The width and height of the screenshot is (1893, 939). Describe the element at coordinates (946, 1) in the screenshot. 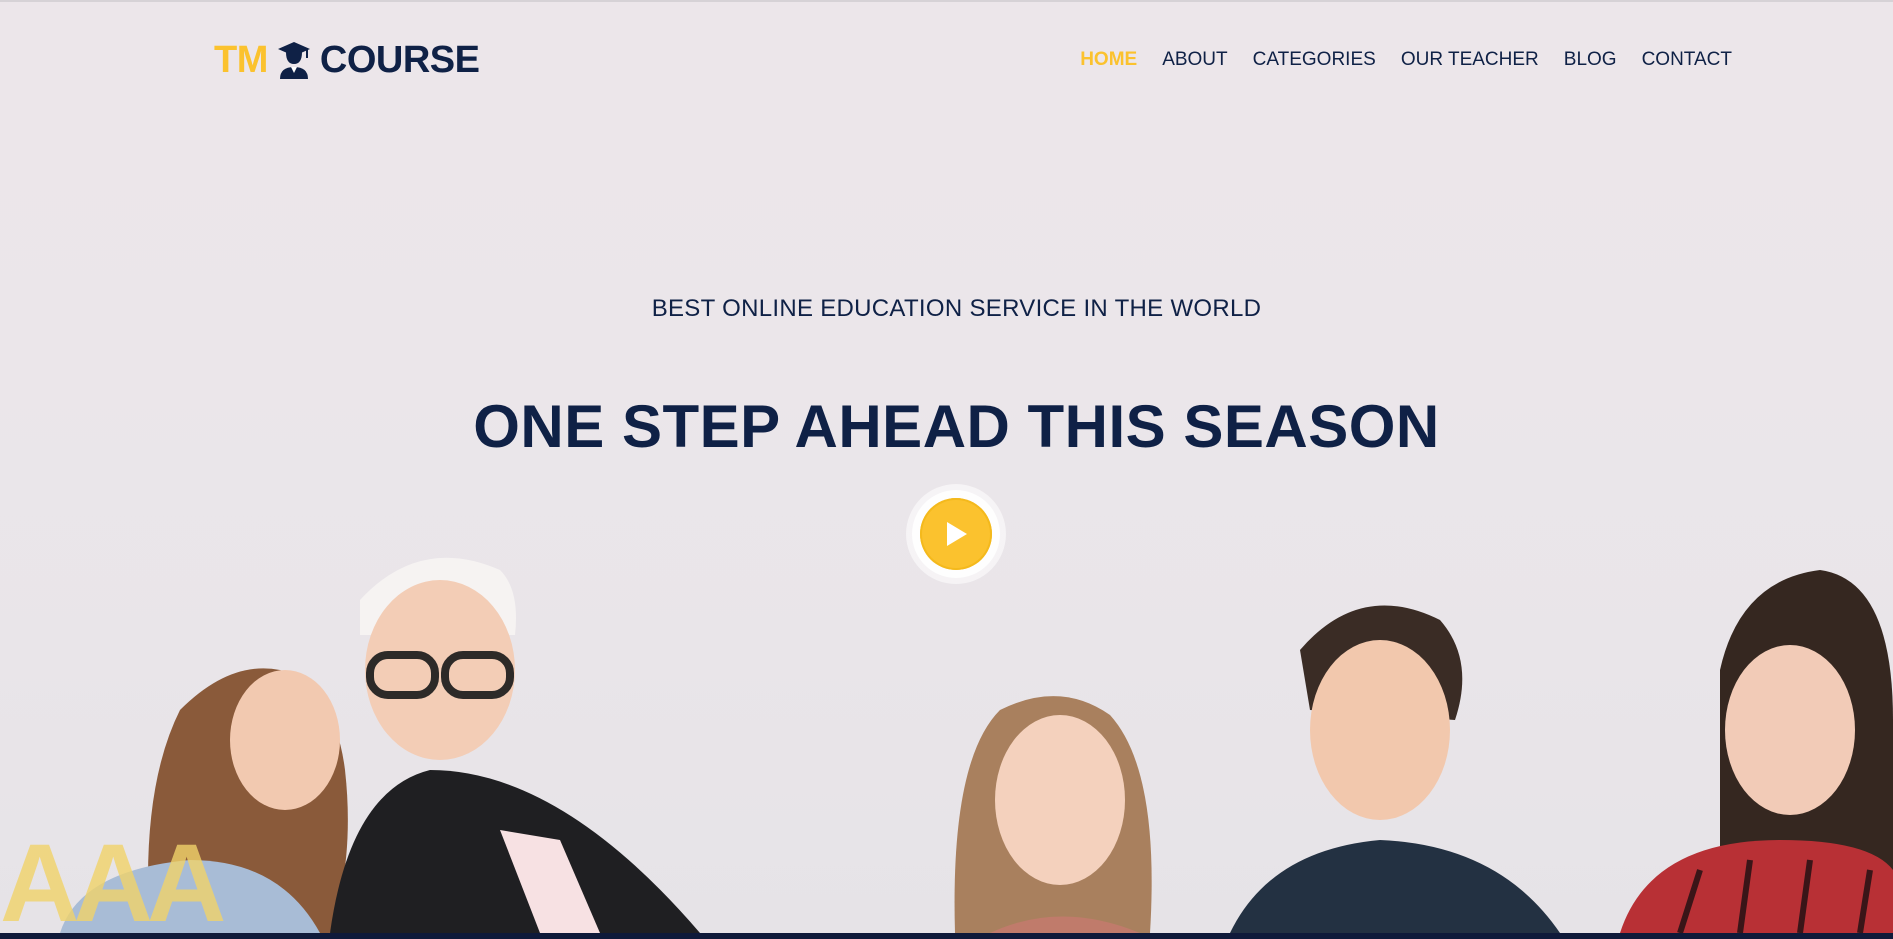

I see `top-border` at that location.